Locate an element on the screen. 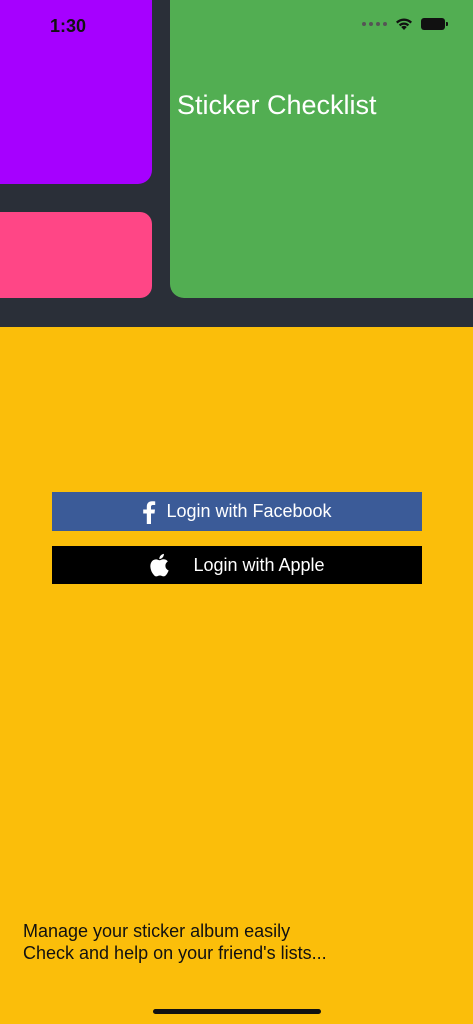 The height and width of the screenshot is (1024, 473). login-apple-label: Login with Apple is located at coordinates (259, 564).